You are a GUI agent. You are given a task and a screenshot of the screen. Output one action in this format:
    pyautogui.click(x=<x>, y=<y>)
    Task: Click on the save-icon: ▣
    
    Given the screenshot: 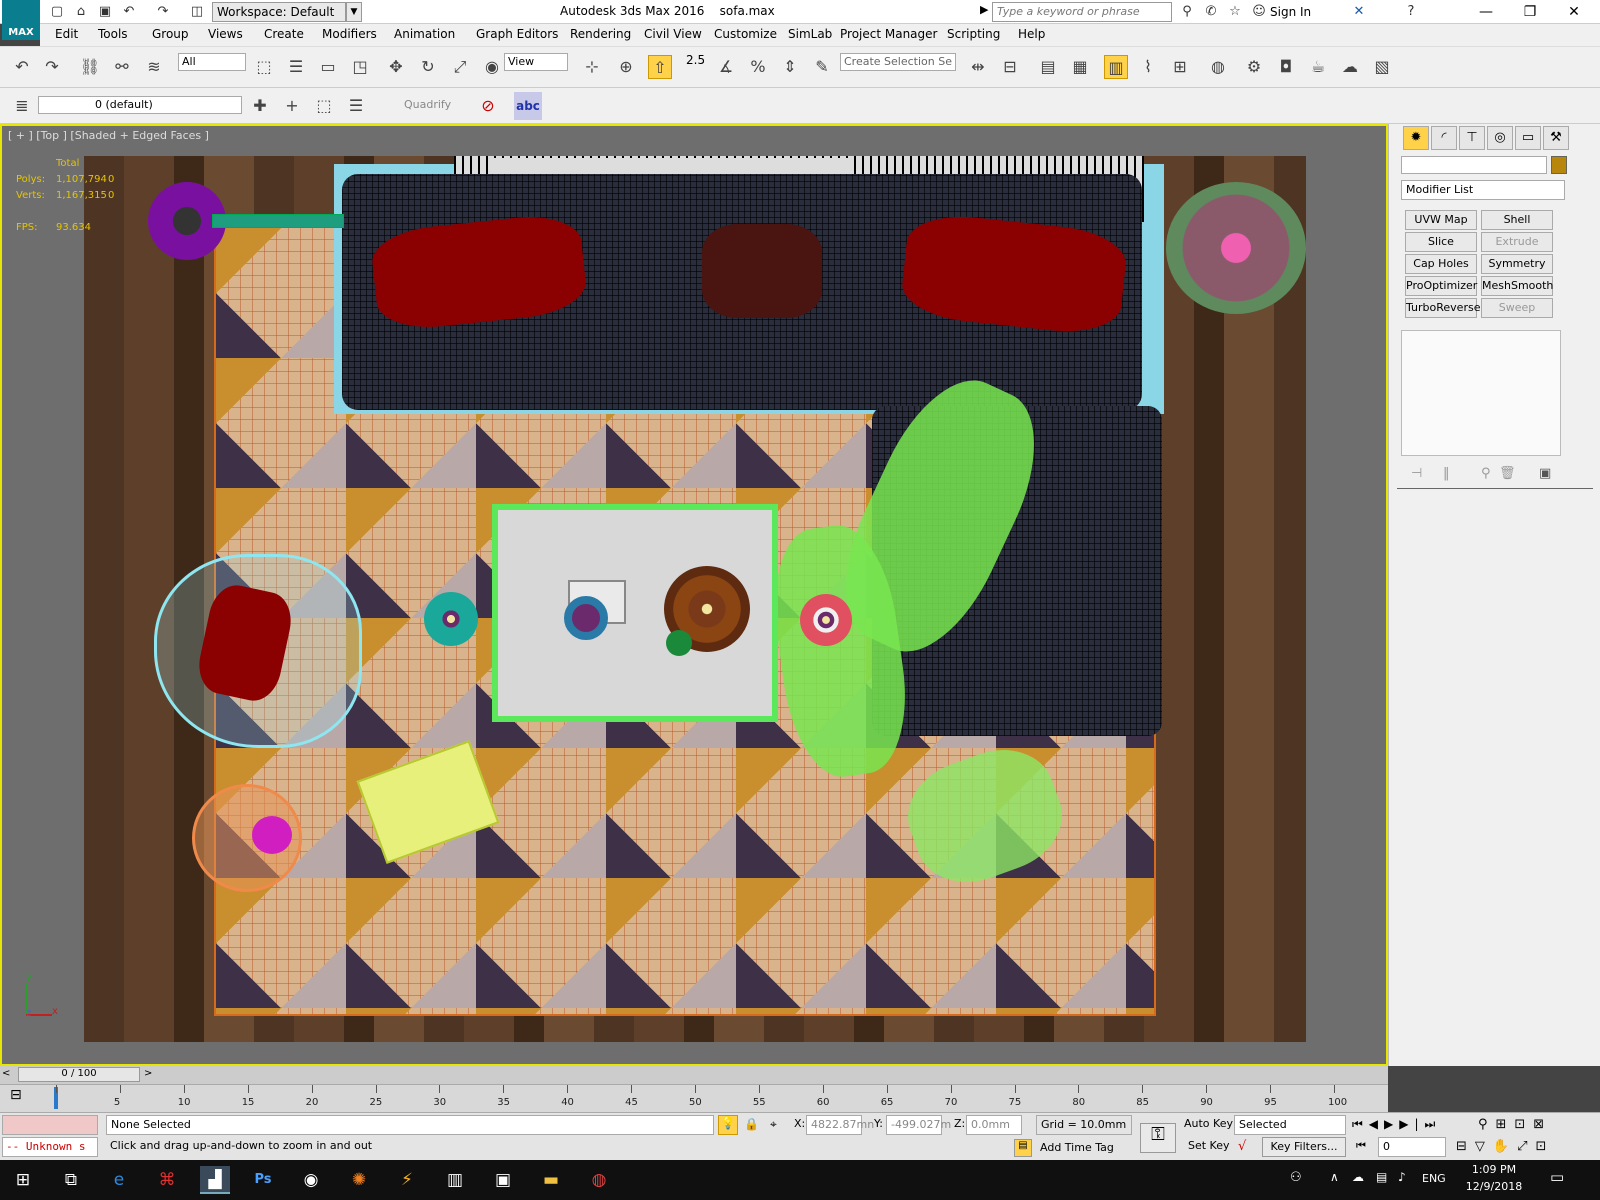 What is the action you would take?
    pyautogui.click(x=105, y=12)
    